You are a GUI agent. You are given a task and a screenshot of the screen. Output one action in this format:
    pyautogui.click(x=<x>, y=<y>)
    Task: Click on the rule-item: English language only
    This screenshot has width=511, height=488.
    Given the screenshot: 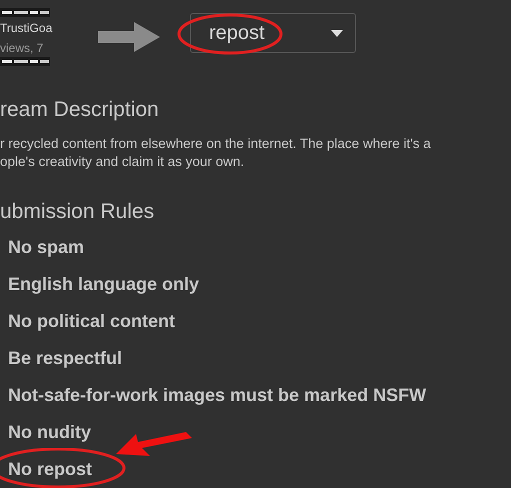 What is the action you would take?
    pyautogui.click(x=104, y=284)
    